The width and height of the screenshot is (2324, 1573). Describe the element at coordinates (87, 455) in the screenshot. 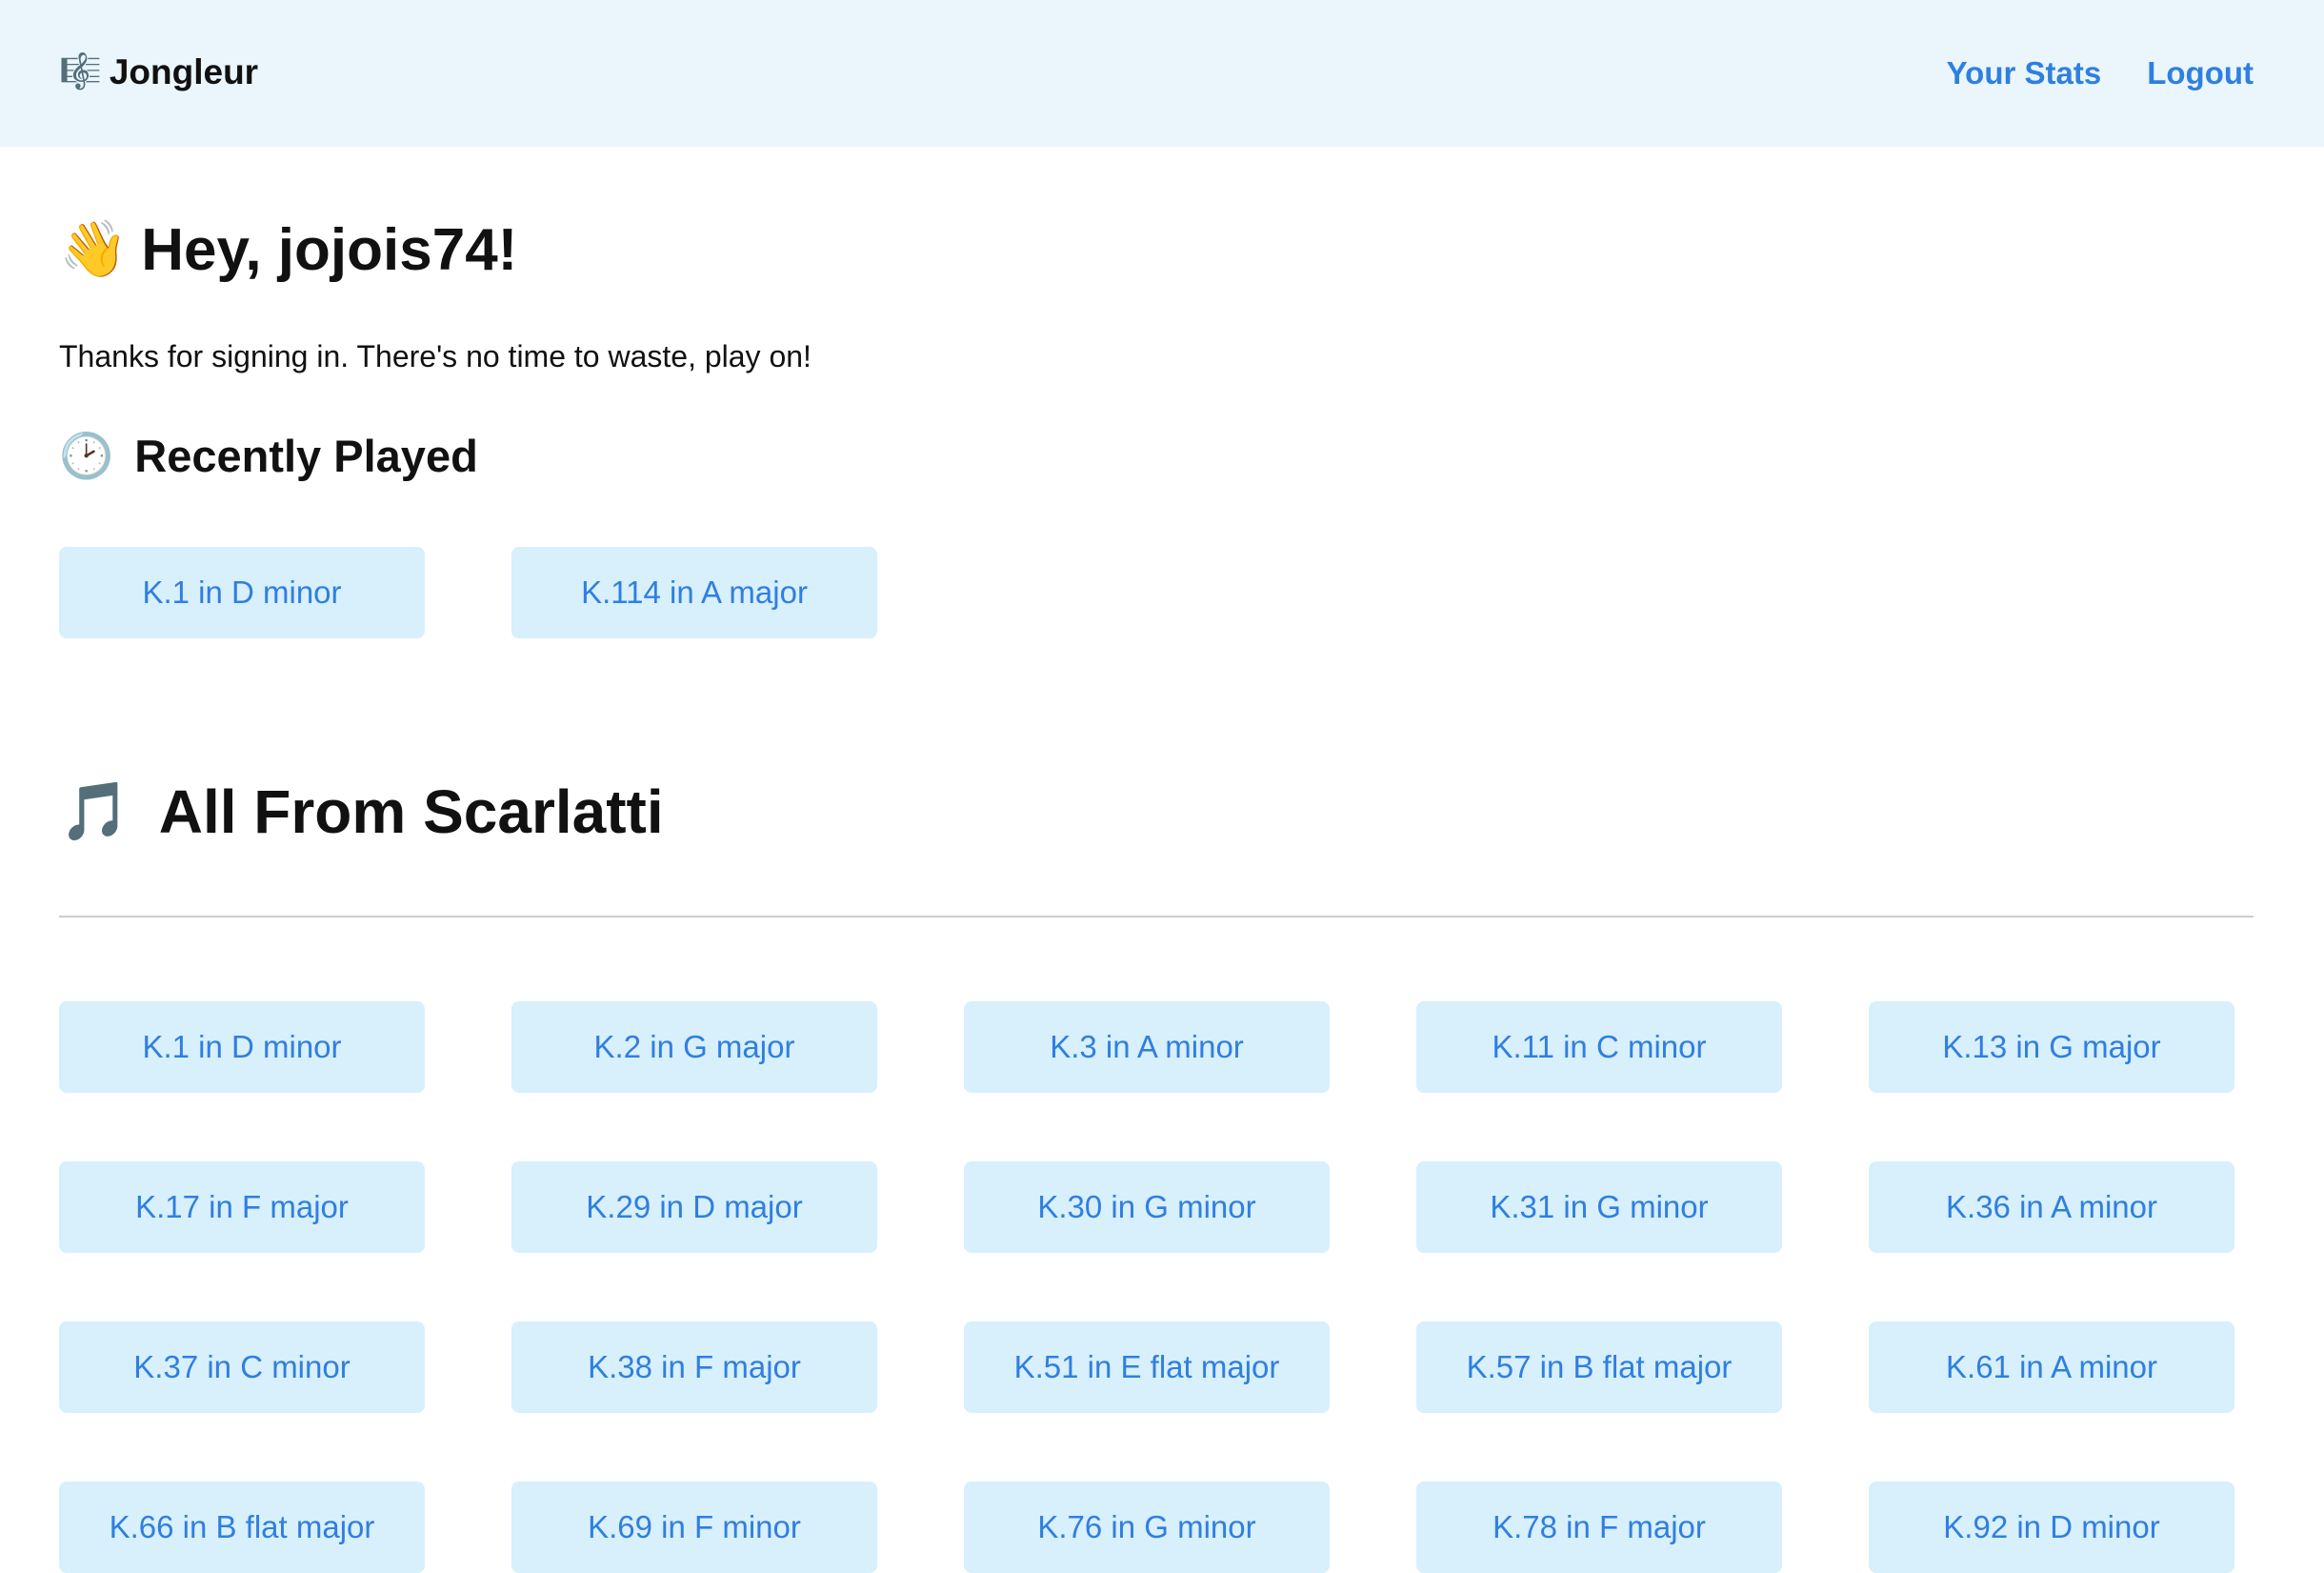

I see `clock-icon: 🕑` at that location.